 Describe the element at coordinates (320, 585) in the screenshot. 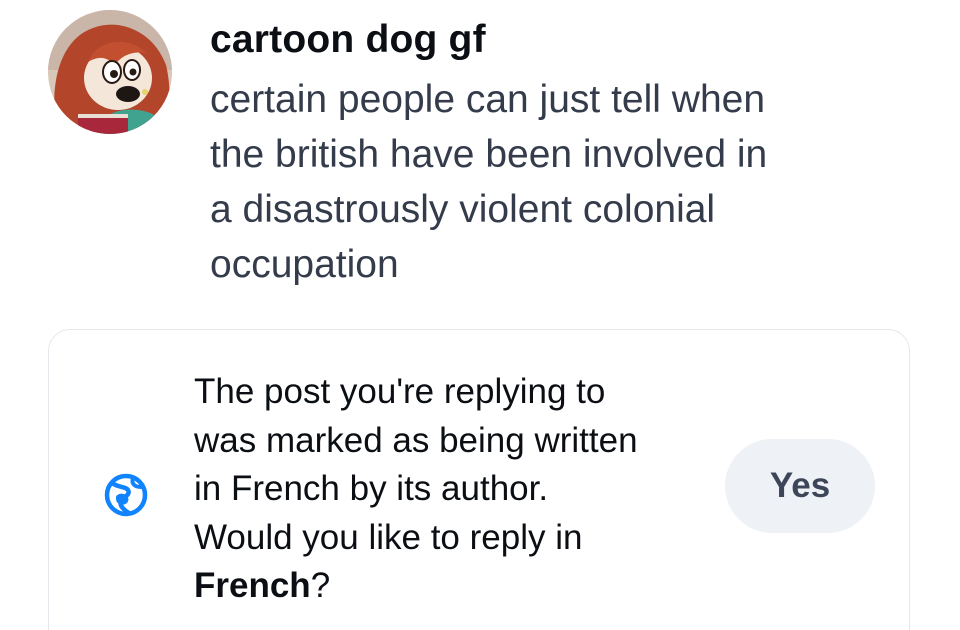

I see `prompt-suffix: ?` at that location.